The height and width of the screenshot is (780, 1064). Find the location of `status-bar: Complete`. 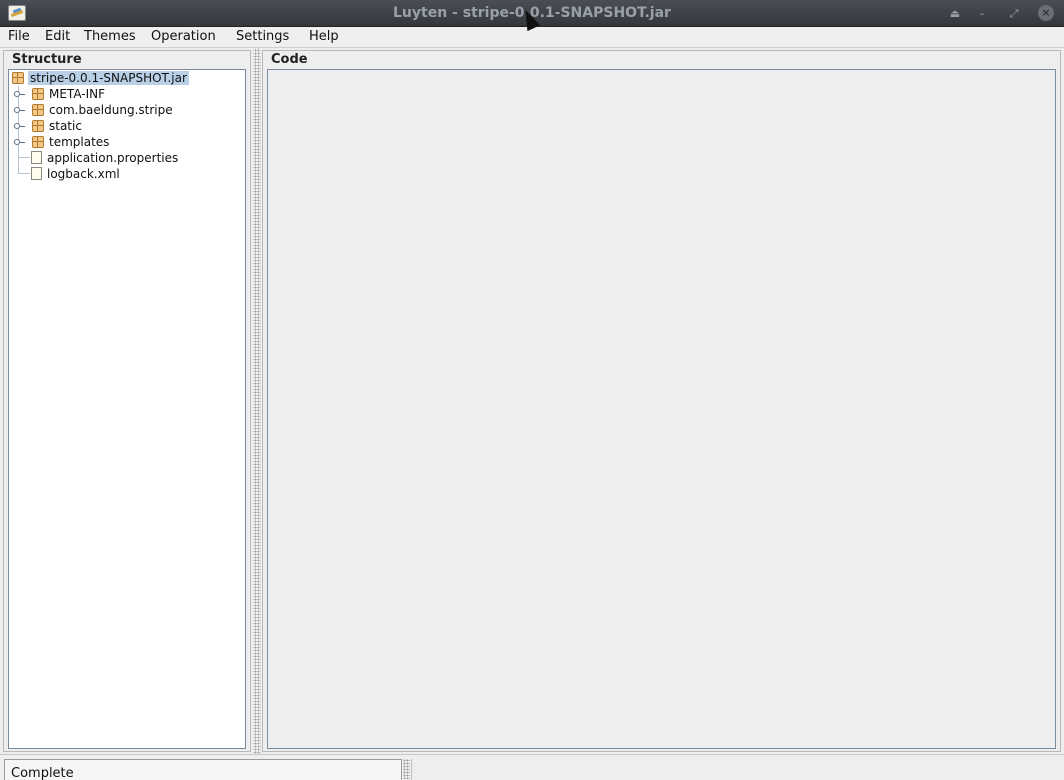

status-bar: Complete is located at coordinates (532, 767).